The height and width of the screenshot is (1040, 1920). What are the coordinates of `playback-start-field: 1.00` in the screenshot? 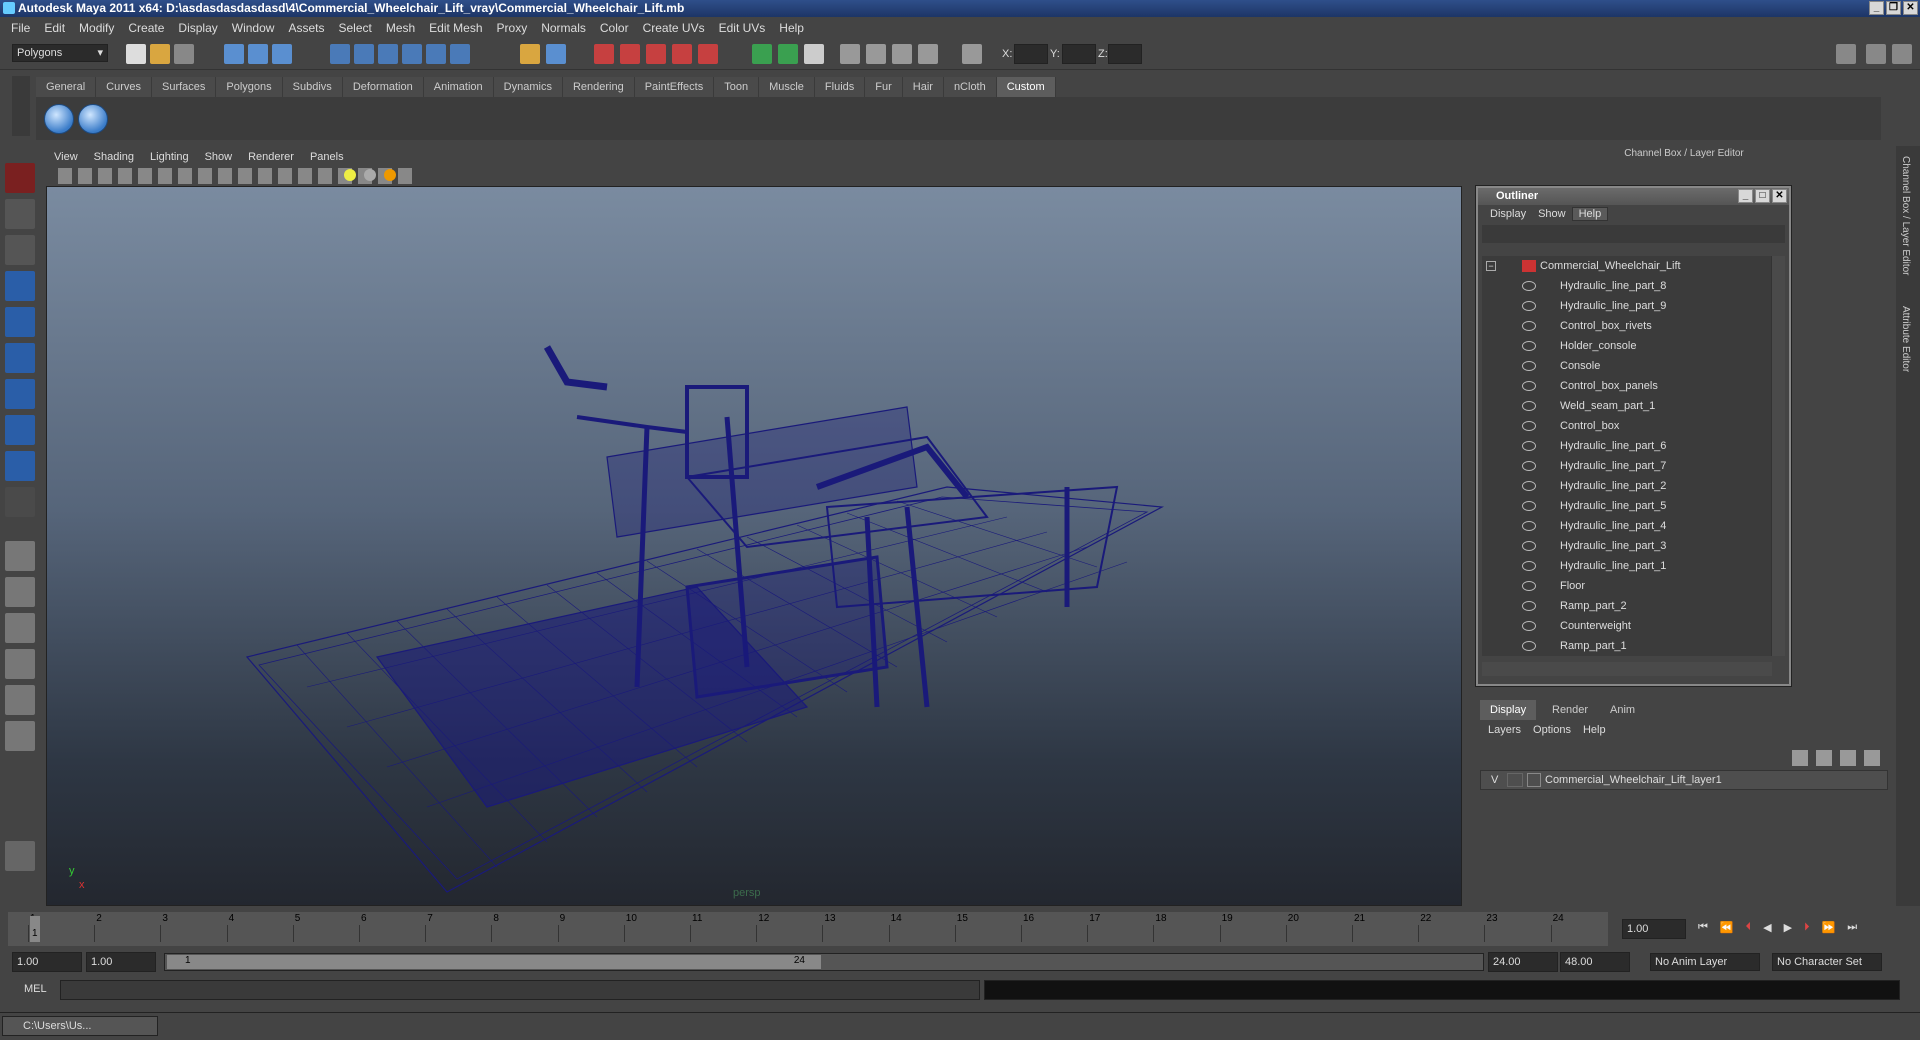 It's located at (121, 962).